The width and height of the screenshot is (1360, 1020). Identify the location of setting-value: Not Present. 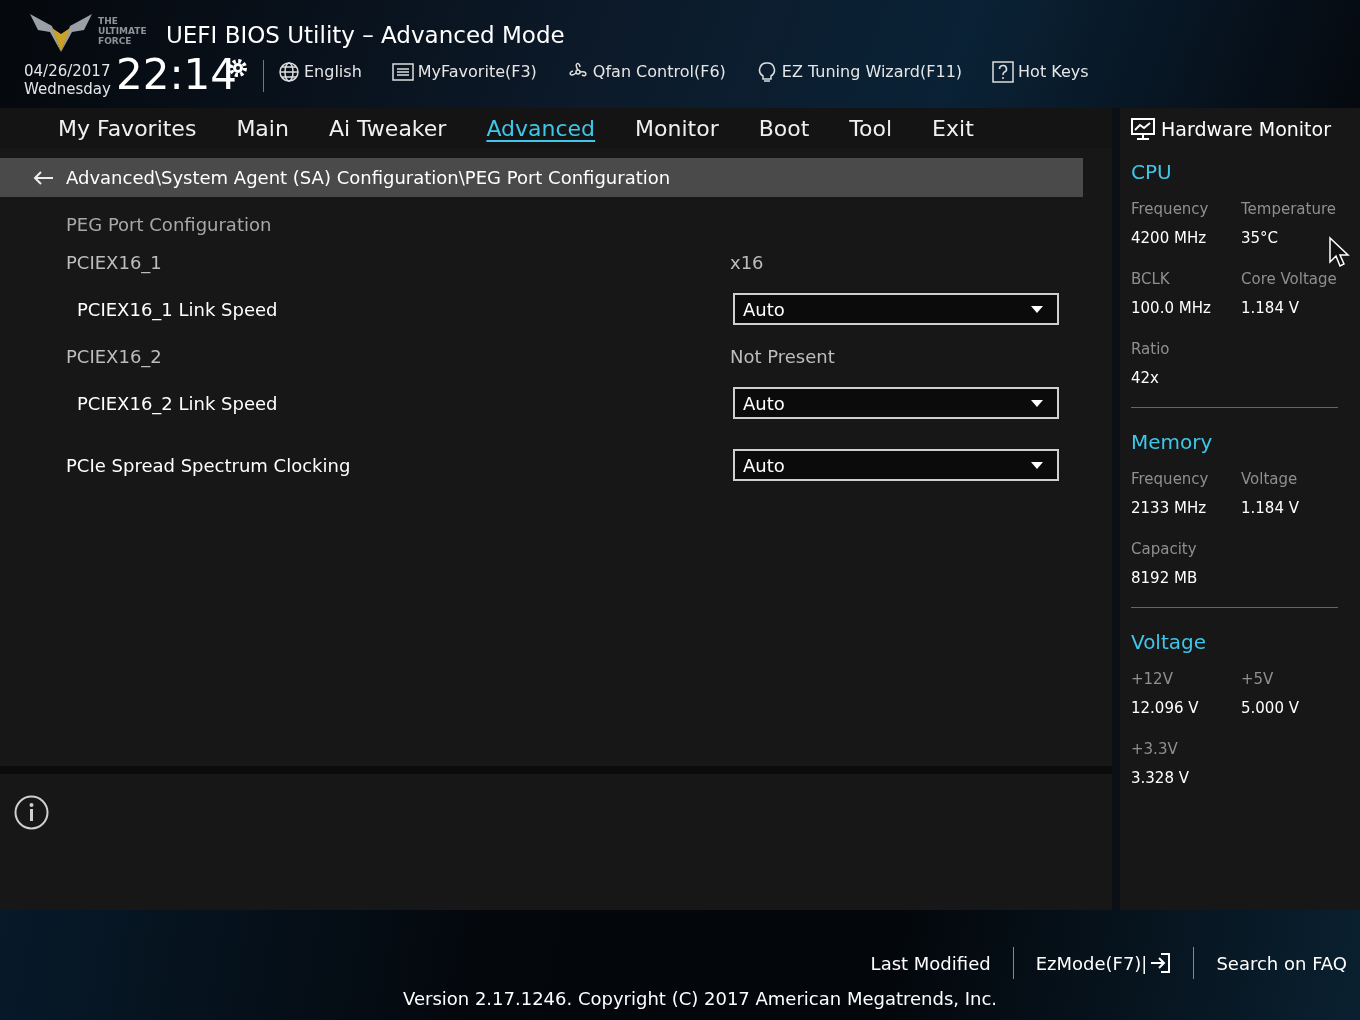
(782, 356).